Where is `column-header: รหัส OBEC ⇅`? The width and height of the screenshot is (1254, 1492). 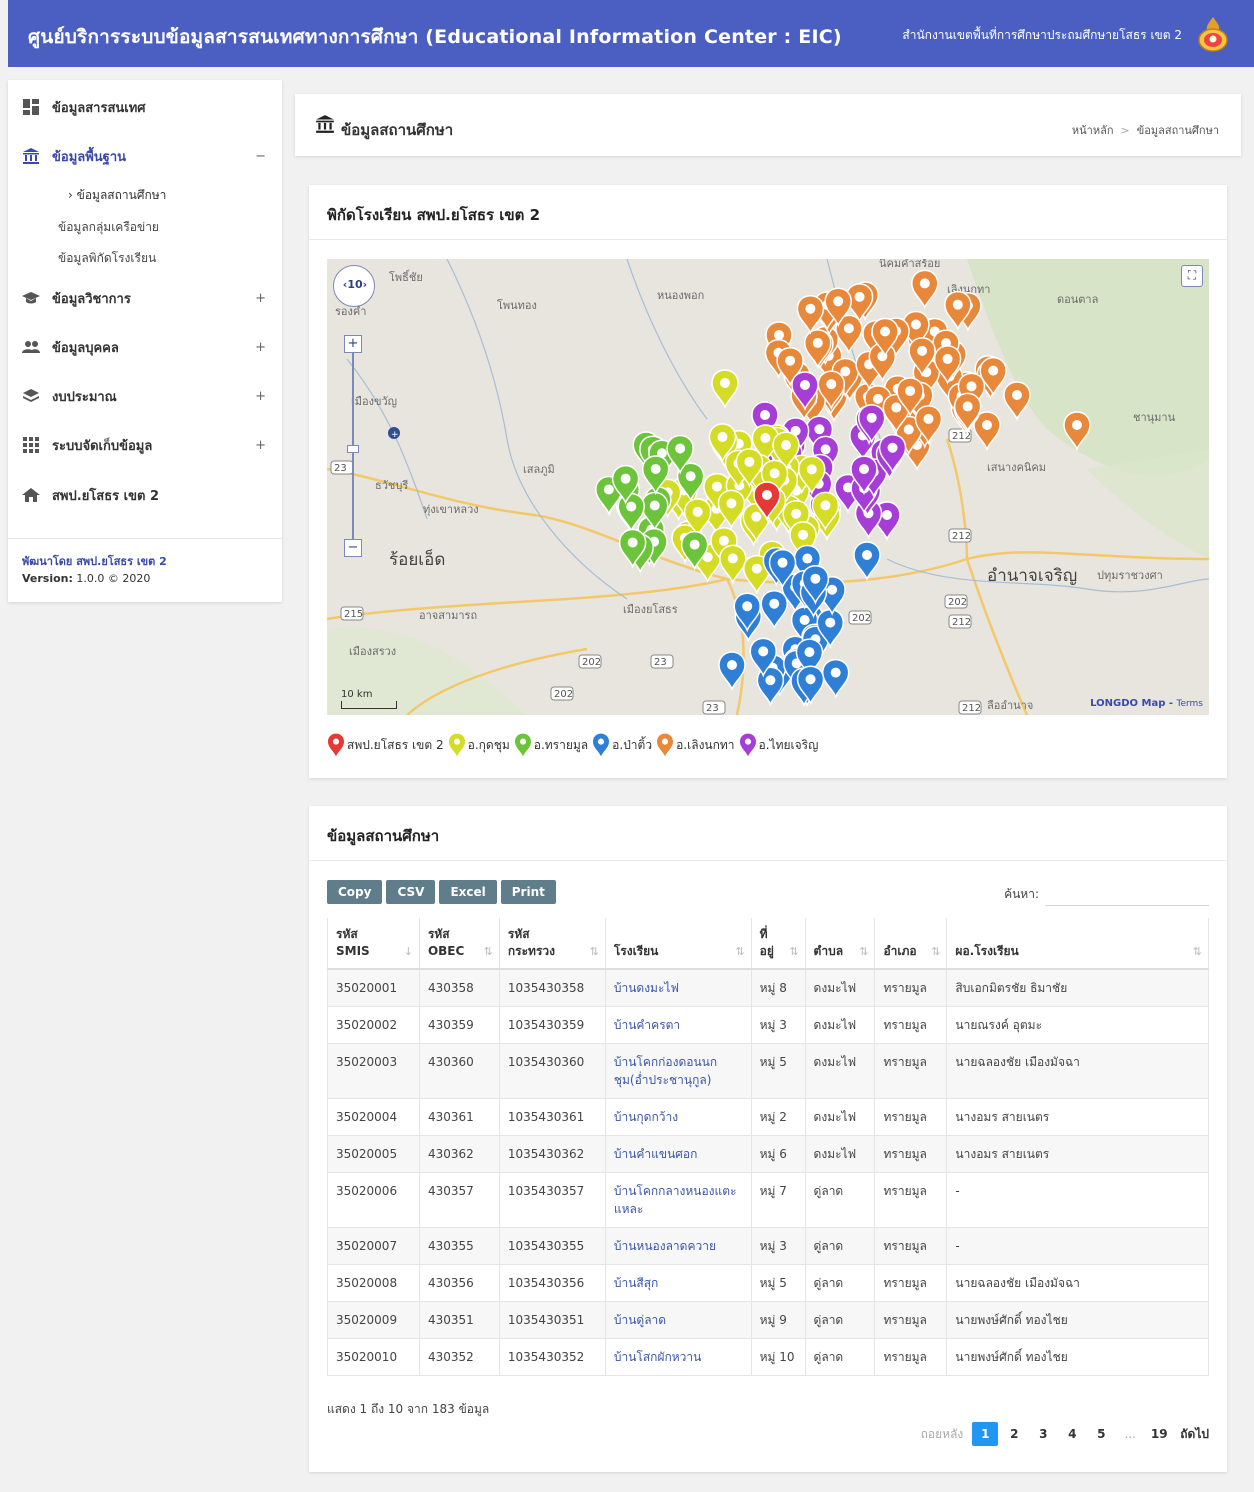
column-header: รหัส OBEC ⇅ is located at coordinates (459, 944).